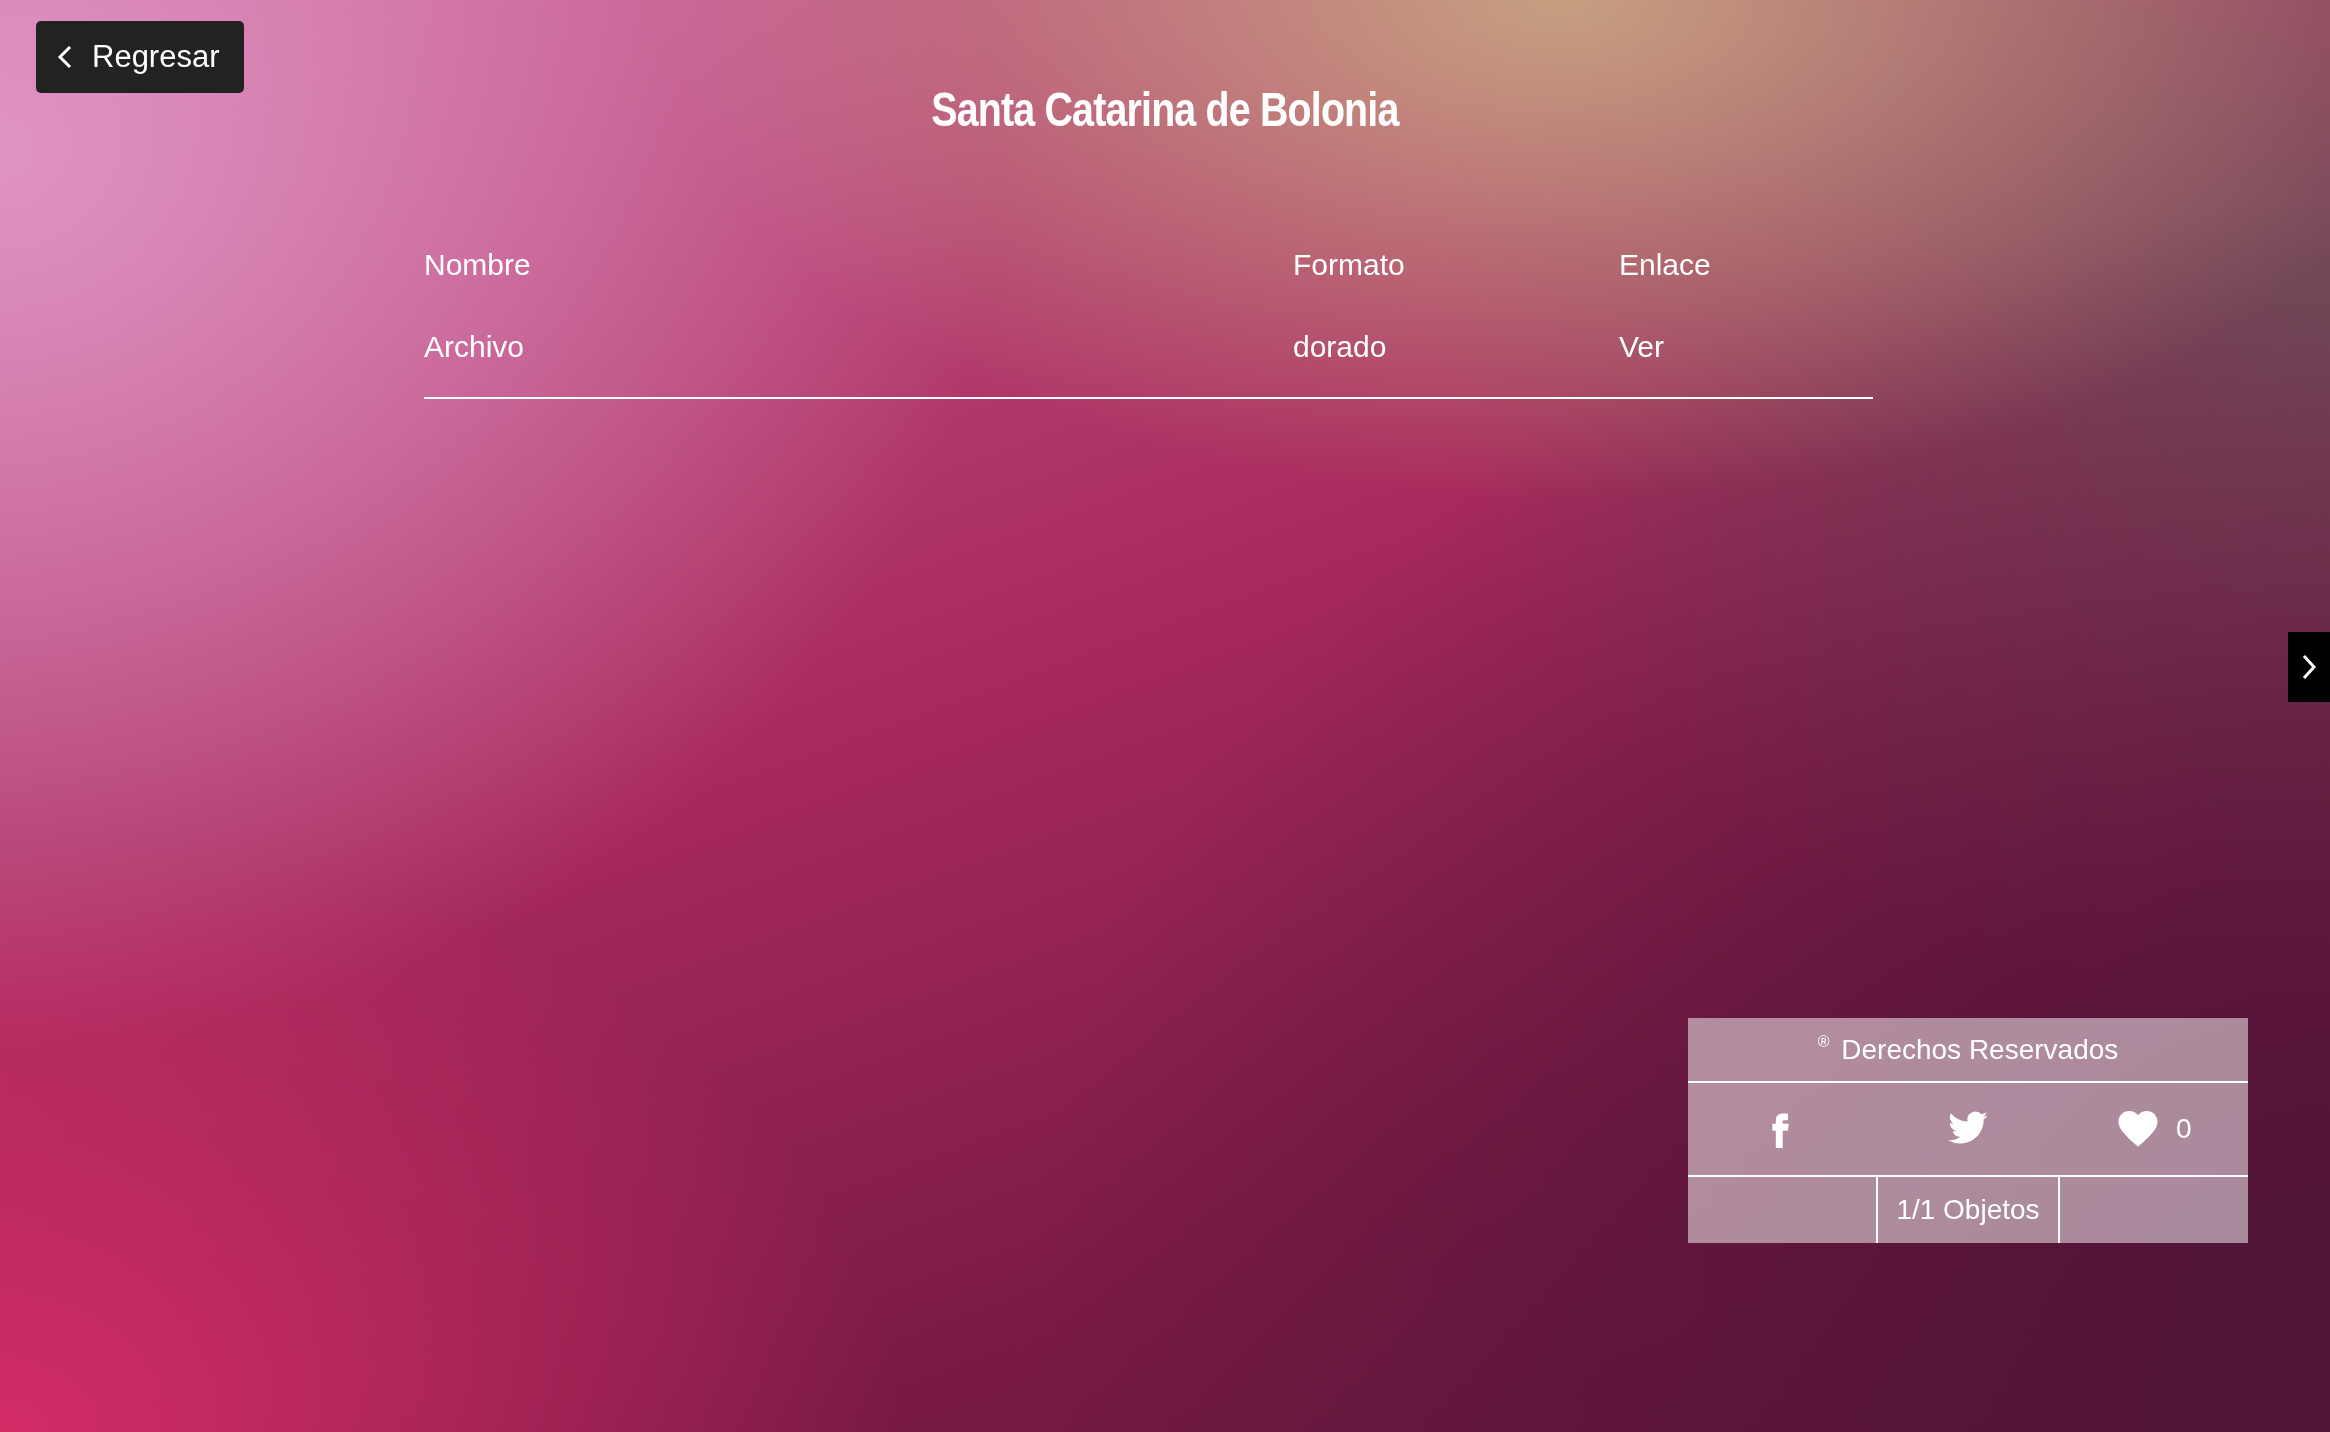  Describe the element at coordinates (477, 264) in the screenshot. I see `column-header: Nombre` at that location.